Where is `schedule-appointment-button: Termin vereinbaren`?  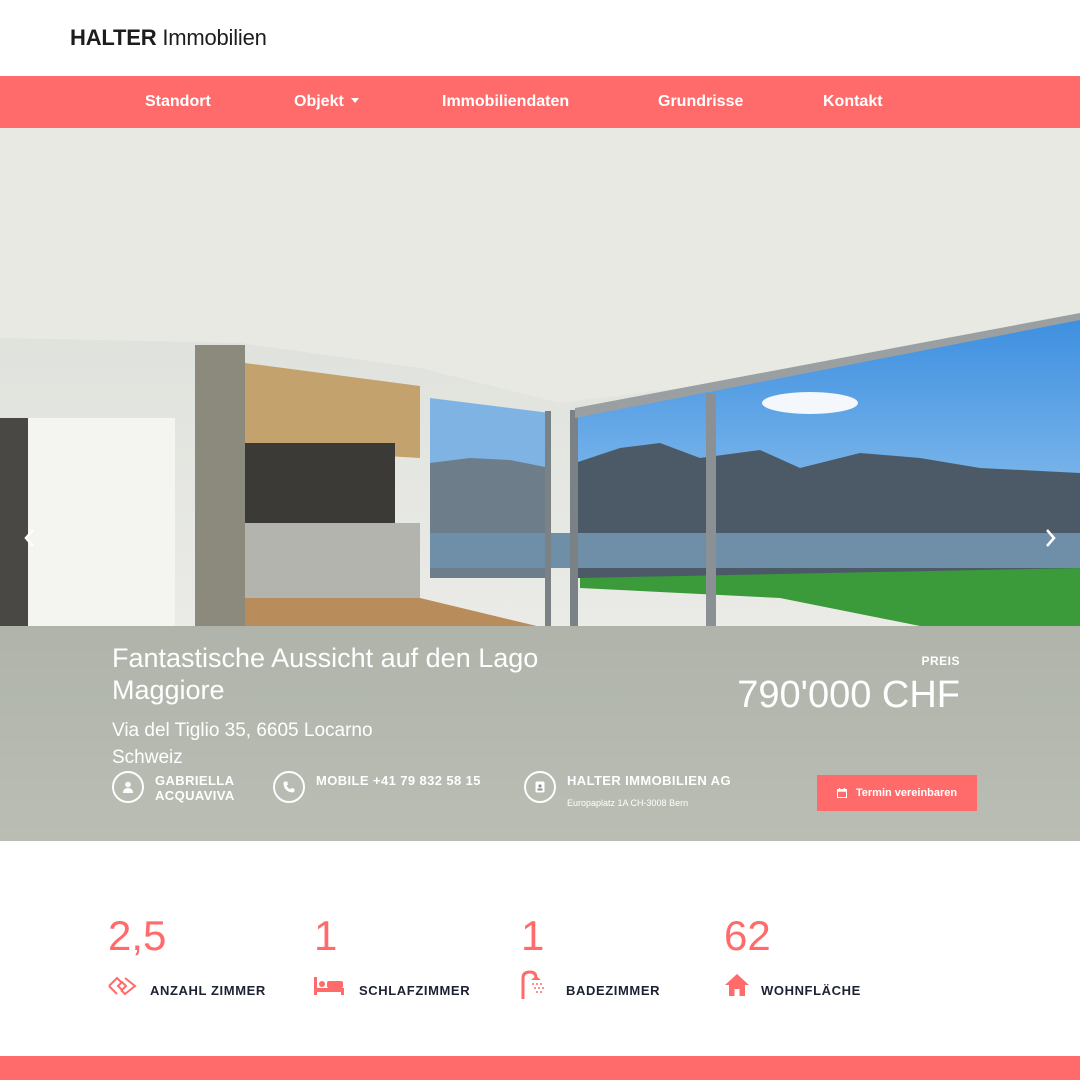 schedule-appointment-button: Termin vereinbaren is located at coordinates (897, 793).